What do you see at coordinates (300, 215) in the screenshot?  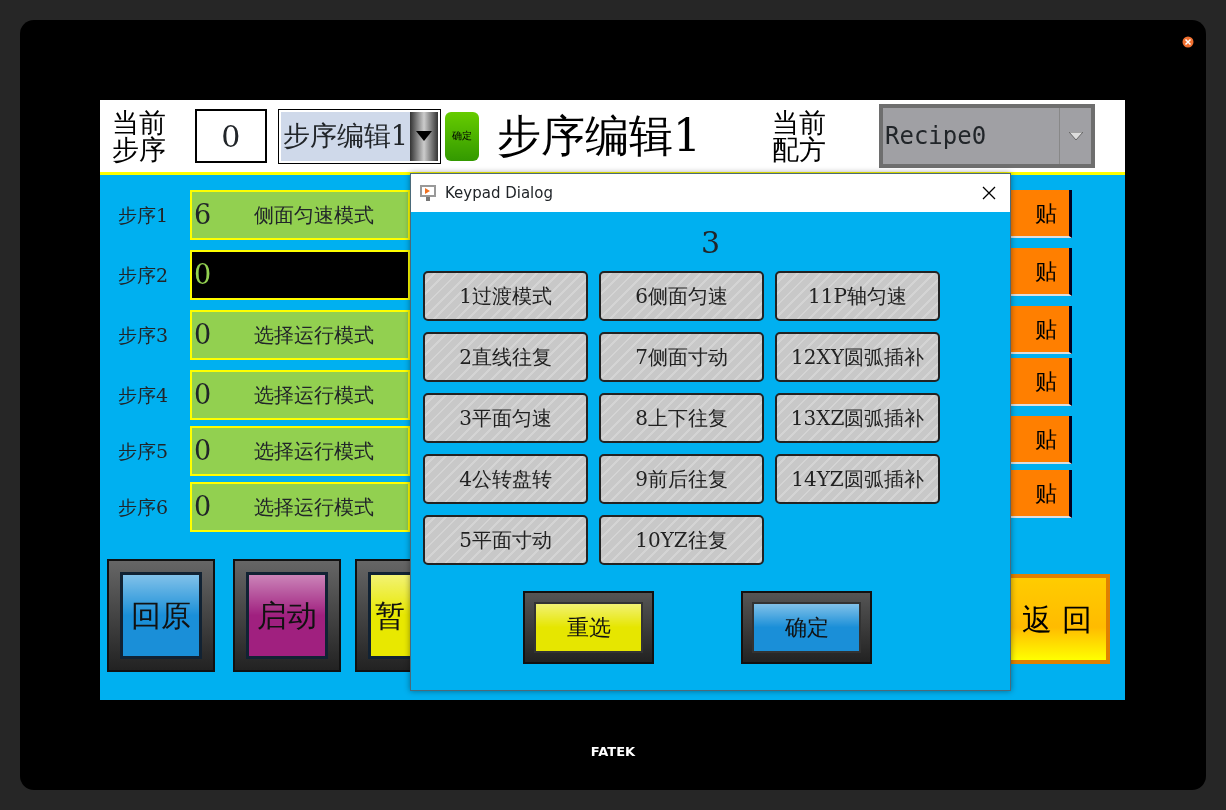 I see `step-field: 6 侧面匀速模式` at bounding box center [300, 215].